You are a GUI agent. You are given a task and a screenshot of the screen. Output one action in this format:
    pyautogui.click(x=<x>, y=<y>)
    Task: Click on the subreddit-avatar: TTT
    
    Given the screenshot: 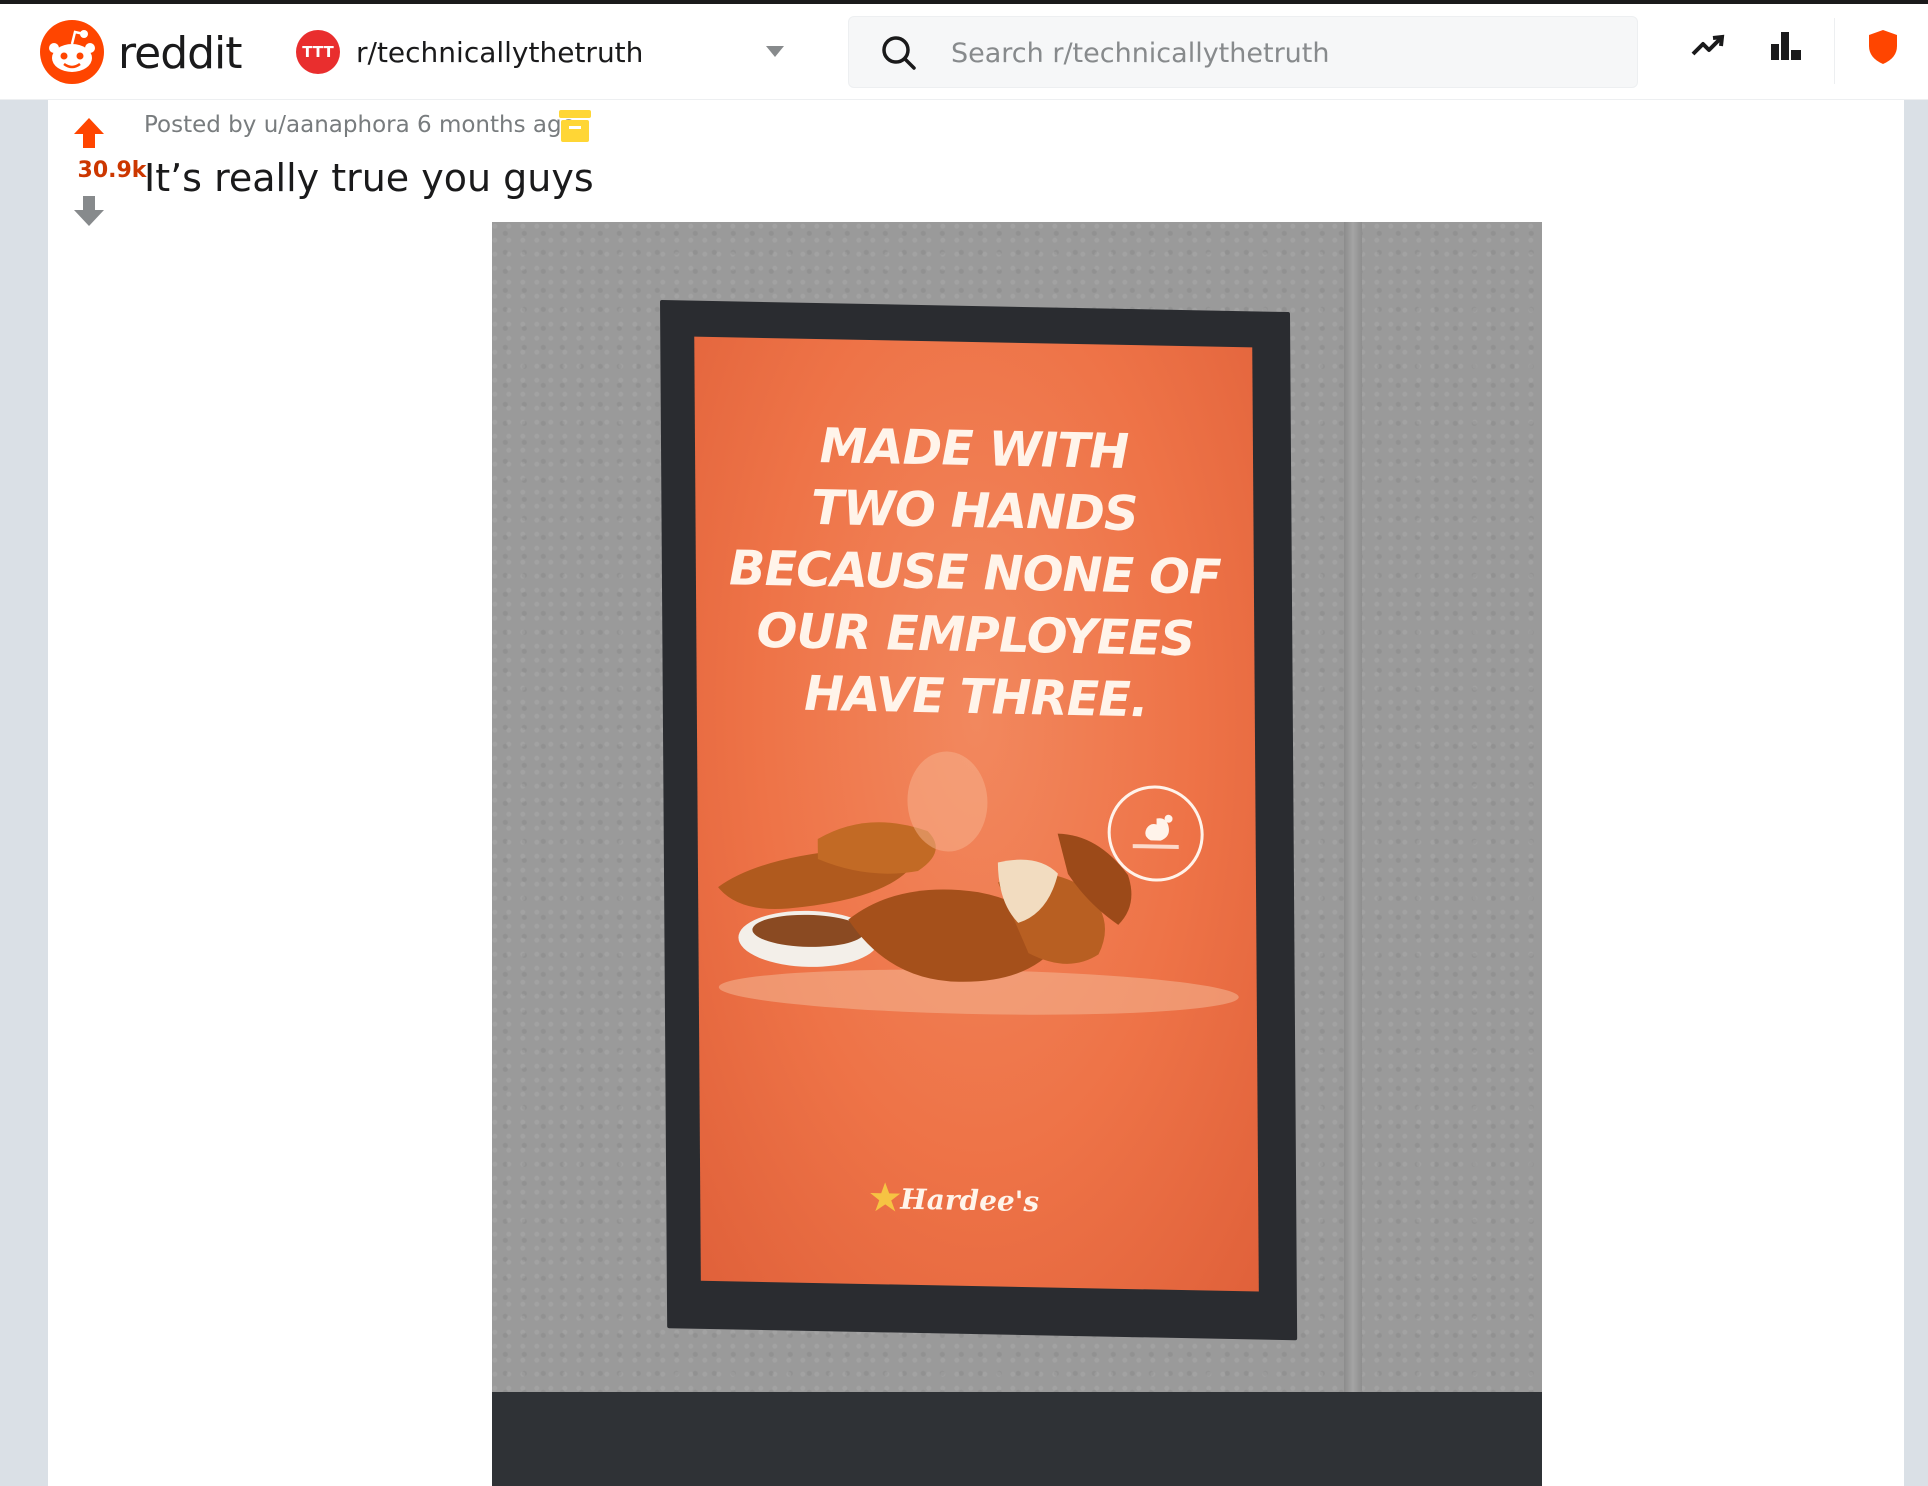 What is the action you would take?
    pyautogui.click(x=318, y=52)
    